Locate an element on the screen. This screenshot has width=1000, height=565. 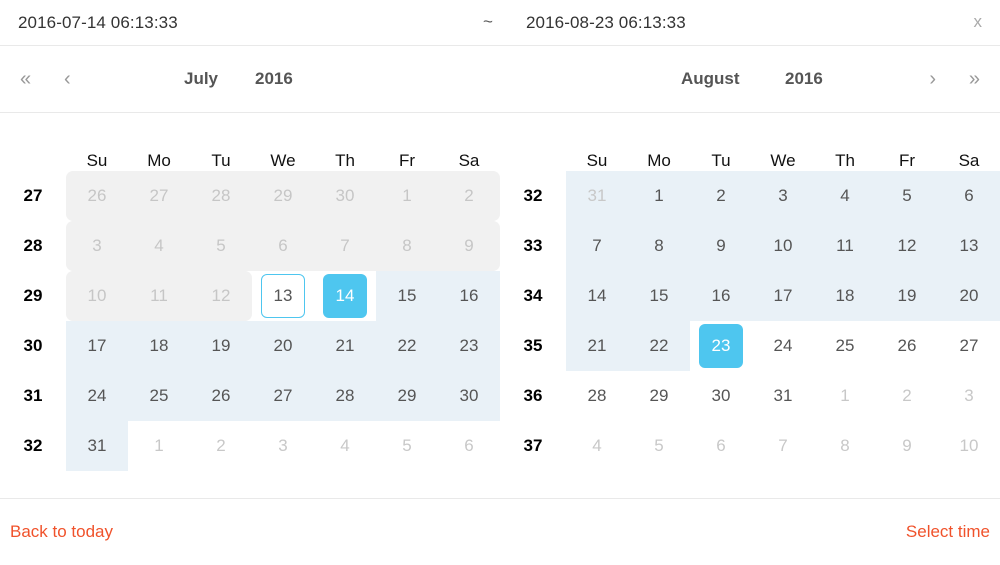
day-cell-in-range: 9 is located at coordinates (721, 246).